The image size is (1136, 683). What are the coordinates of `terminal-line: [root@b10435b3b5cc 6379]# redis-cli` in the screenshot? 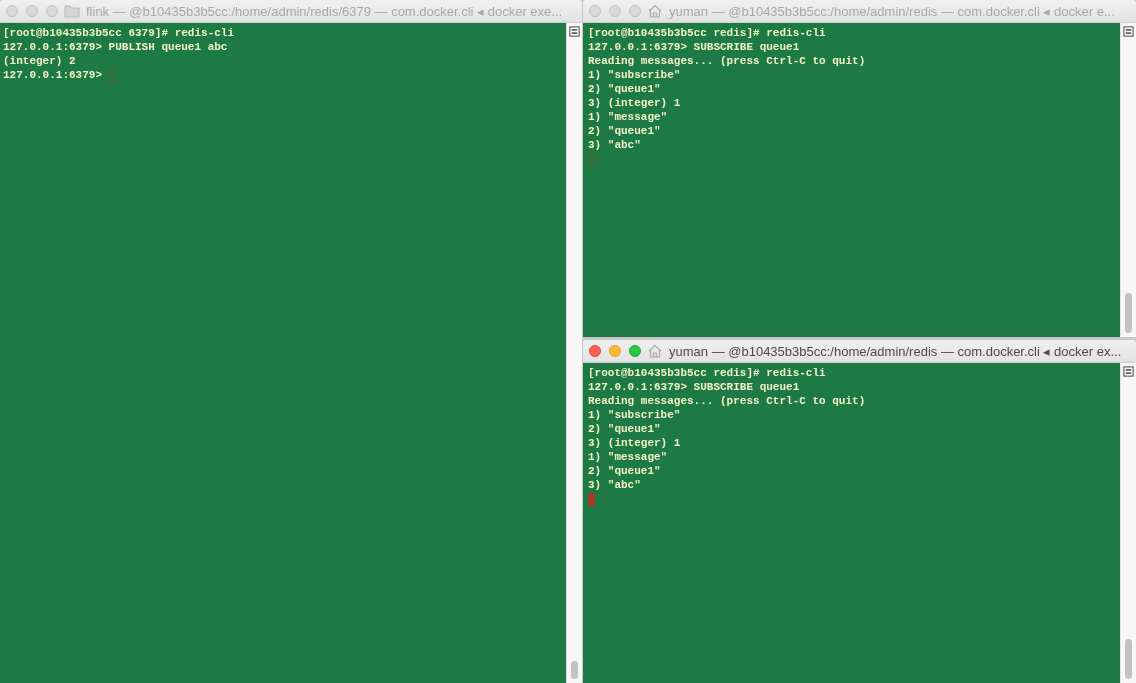 It's located at (119, 33).